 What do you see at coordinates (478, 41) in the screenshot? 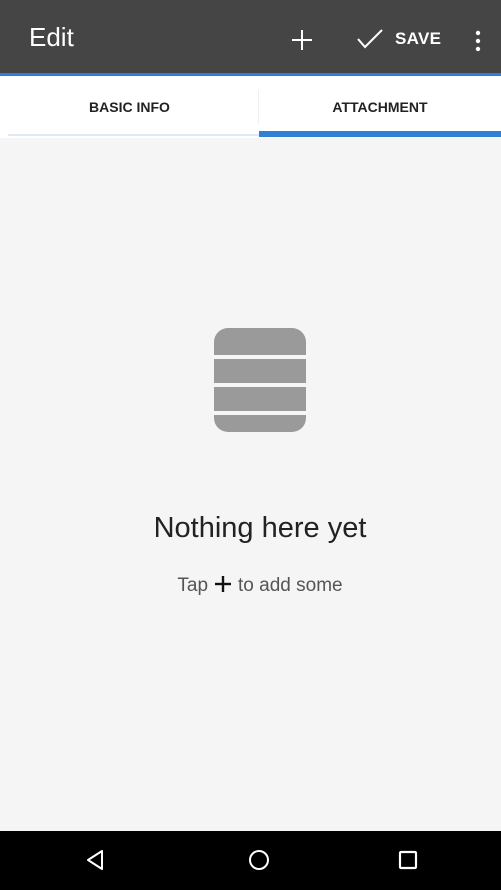
I see `overflow-menu-icon` at bounding box center [478, 41].